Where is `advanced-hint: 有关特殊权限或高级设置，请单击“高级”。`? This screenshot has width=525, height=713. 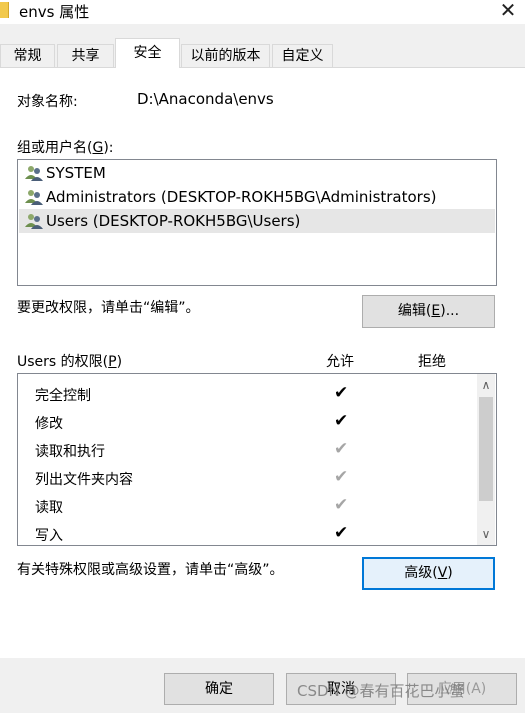
advanced-hint: 有关特殊权限或高级设置，请单击“高级”。 is located at coordinates (150, 570).